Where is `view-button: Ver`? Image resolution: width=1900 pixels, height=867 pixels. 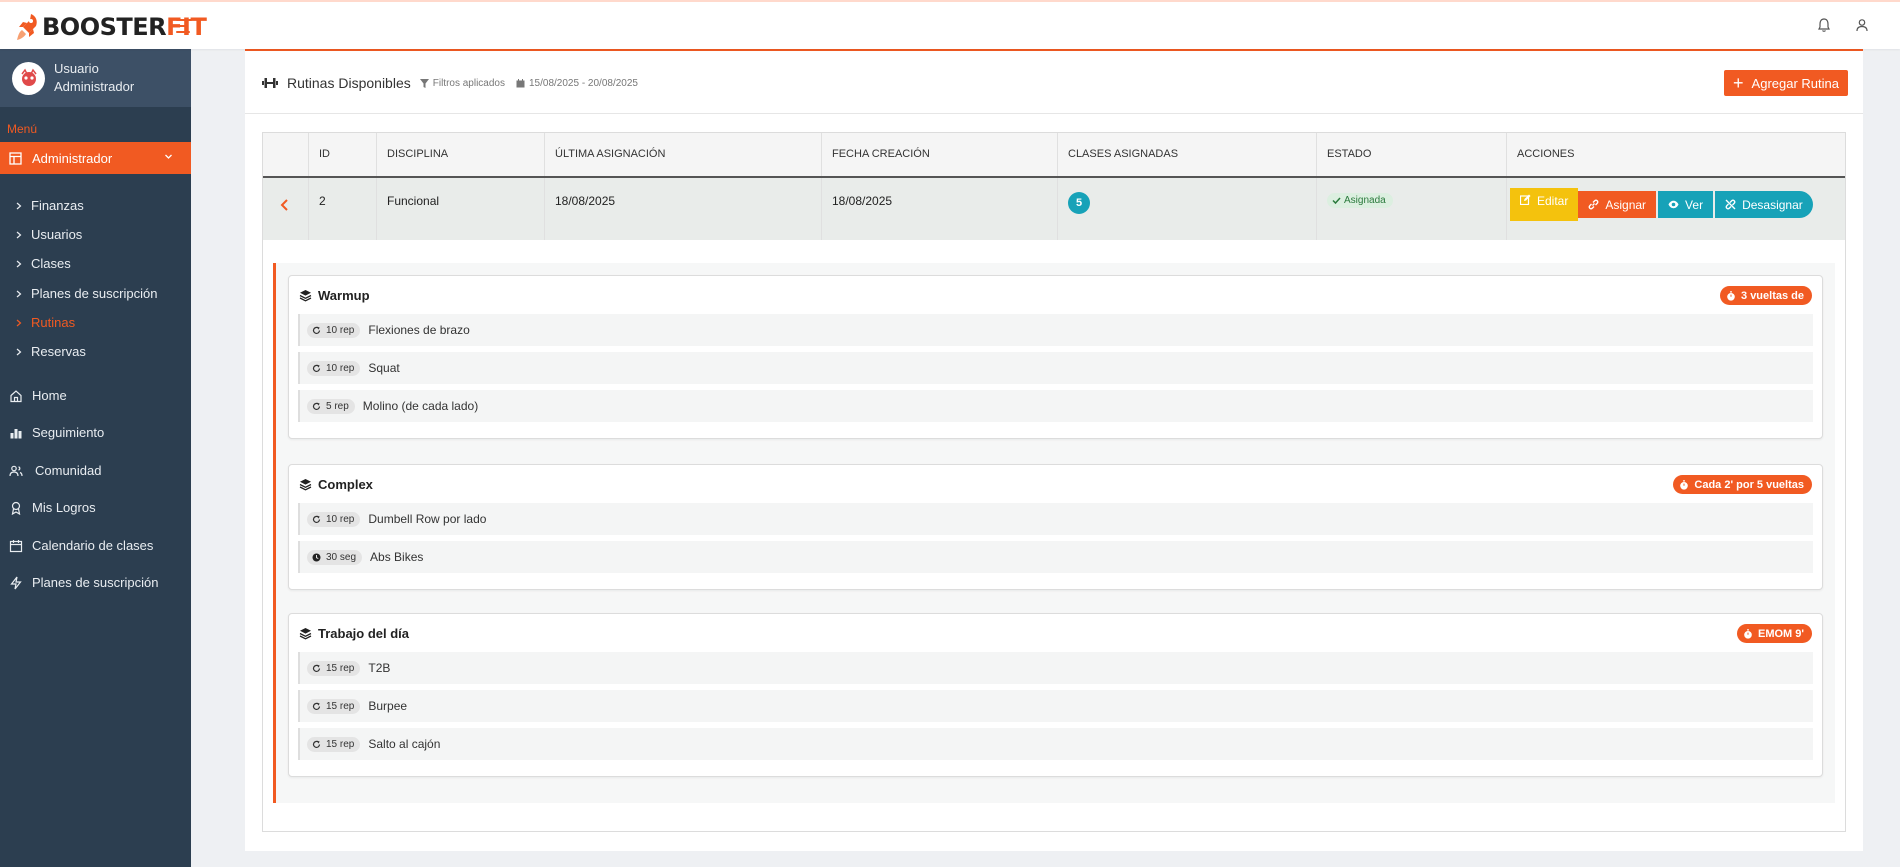
view-button: Ver is located at coordinates (1686, 204).